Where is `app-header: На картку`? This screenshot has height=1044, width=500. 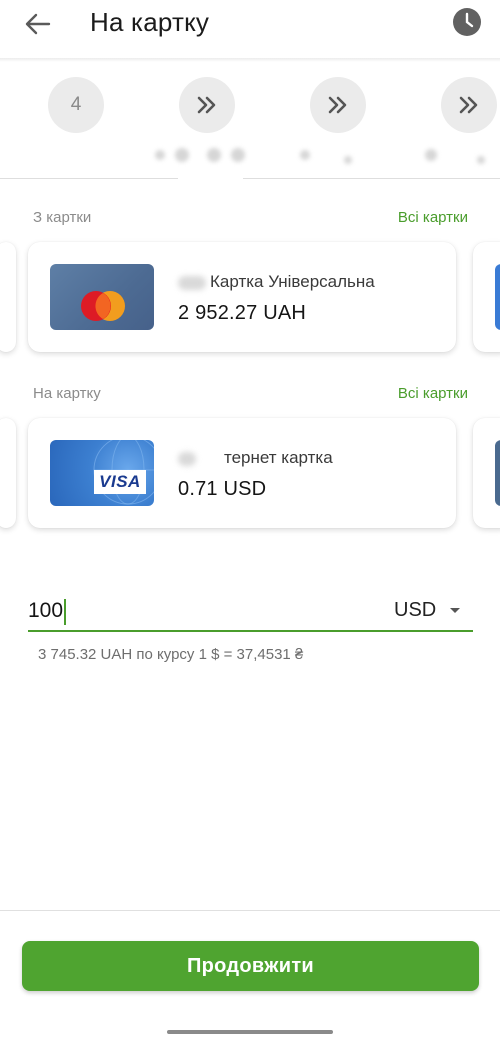 app-header: На картку is located at coordinates (250, 29).